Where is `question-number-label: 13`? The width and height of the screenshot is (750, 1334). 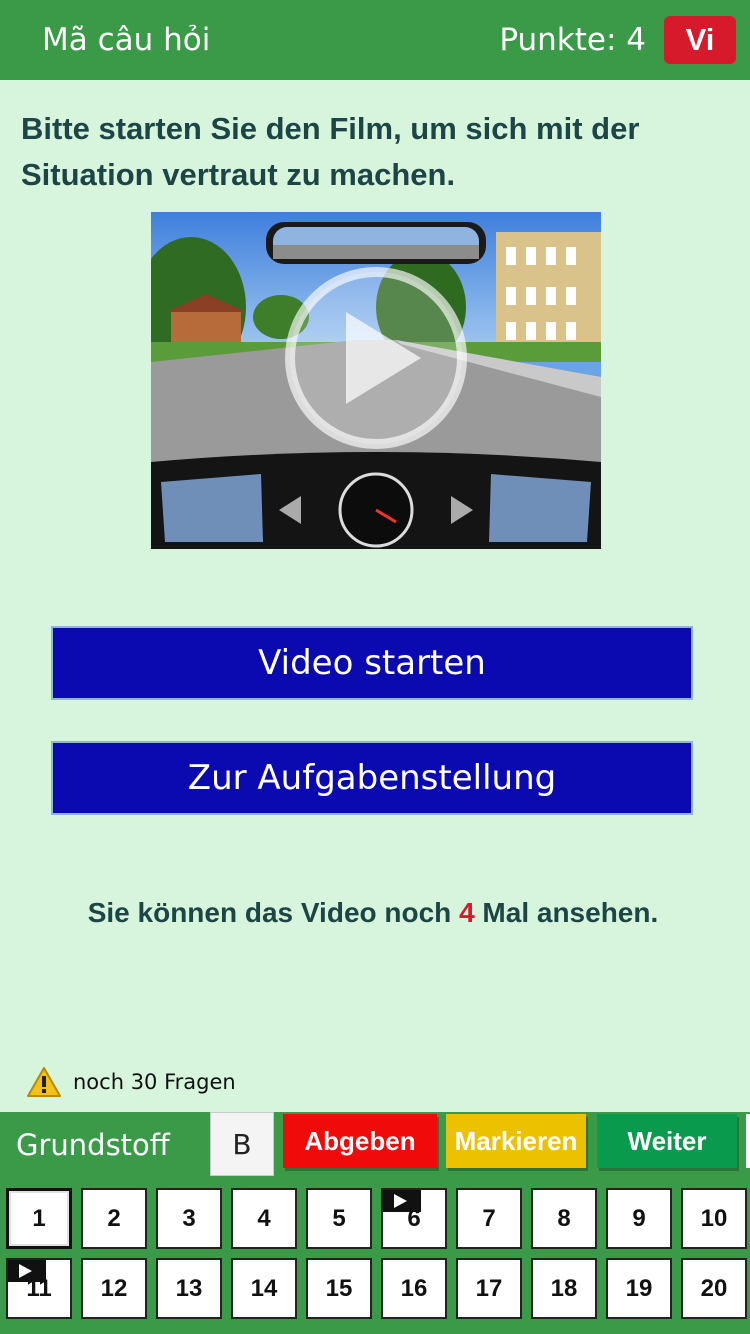
question-number-label: 13 is located at coordinates (189, 1288).